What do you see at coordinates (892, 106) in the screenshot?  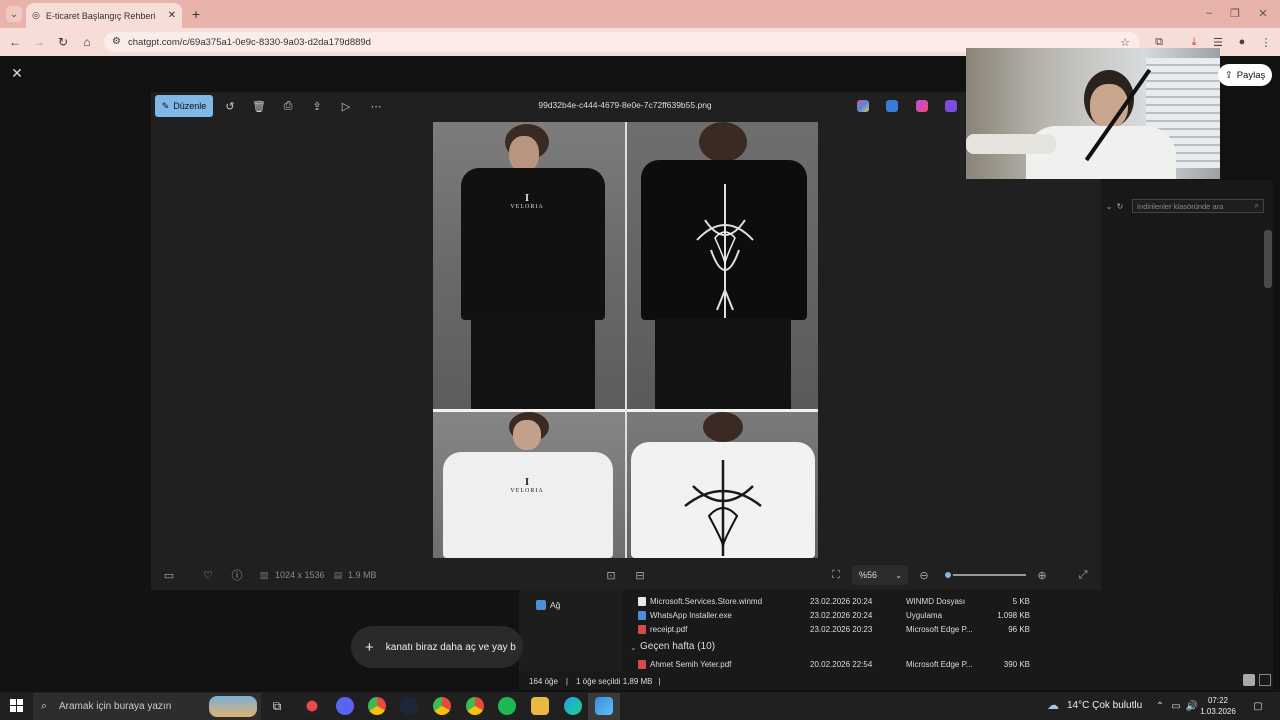 I see `designer-icon` at bounding box center [892, 106].